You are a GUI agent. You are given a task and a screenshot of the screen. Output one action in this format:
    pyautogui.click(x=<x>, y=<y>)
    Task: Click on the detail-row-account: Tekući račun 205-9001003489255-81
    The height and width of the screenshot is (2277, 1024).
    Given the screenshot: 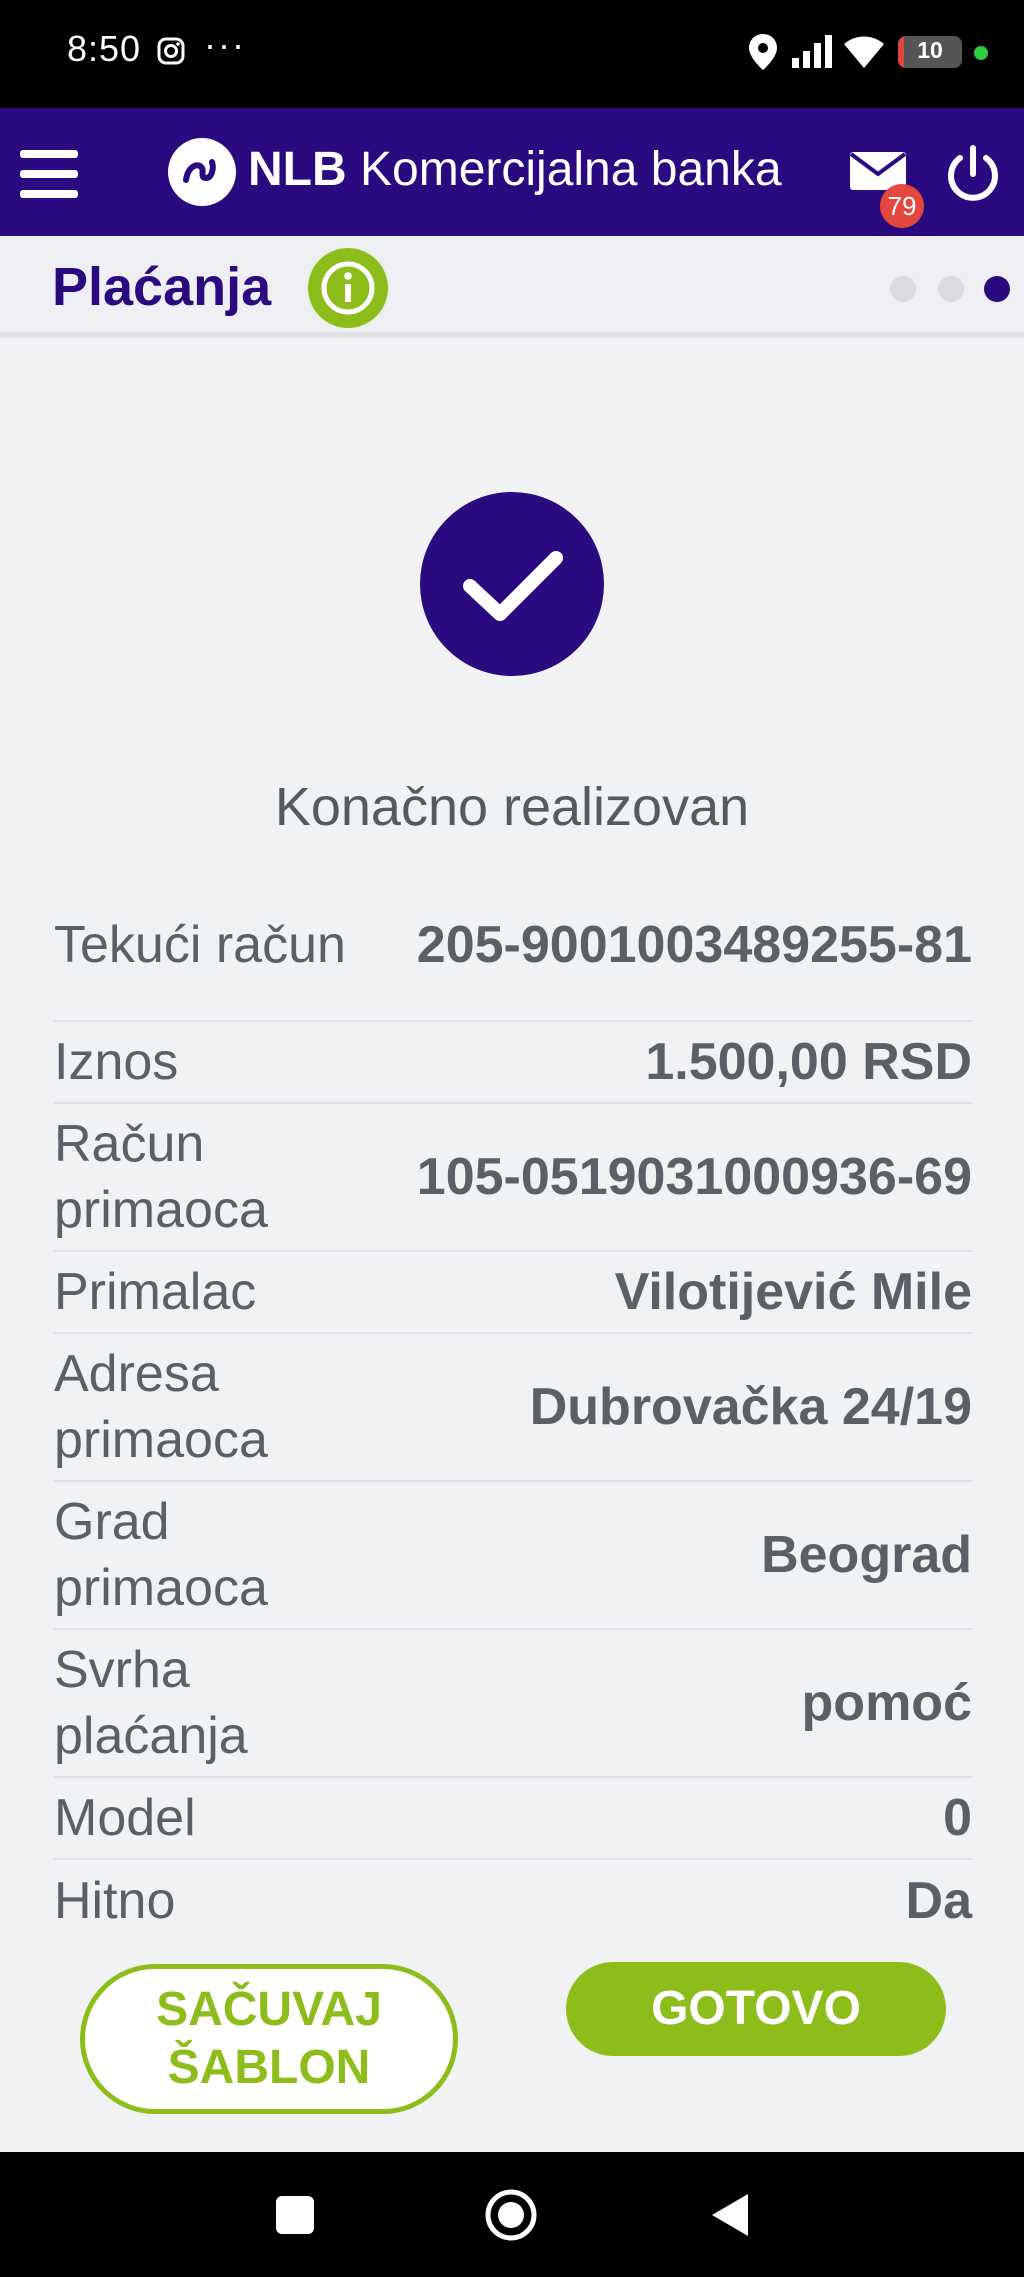 What is the action you would take?
    pyautogui.click(x=513, y=946)
    